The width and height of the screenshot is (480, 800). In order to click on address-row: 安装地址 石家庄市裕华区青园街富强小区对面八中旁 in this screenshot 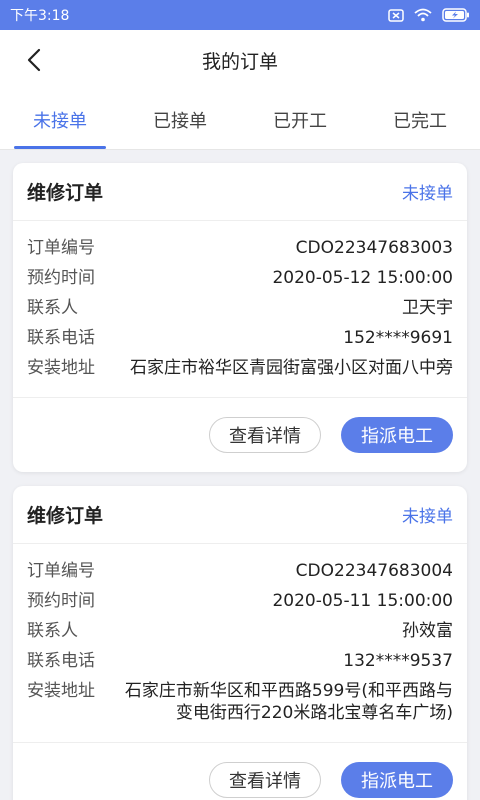, I will do `click(240, 368)`.